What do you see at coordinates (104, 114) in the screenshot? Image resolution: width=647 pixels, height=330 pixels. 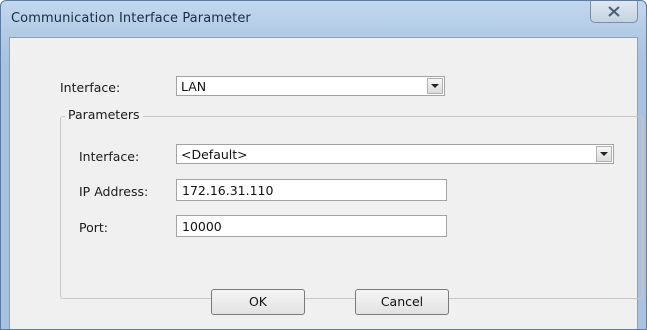 I see `parameters-group-label: Parameters` at bounding box center [104, 114].